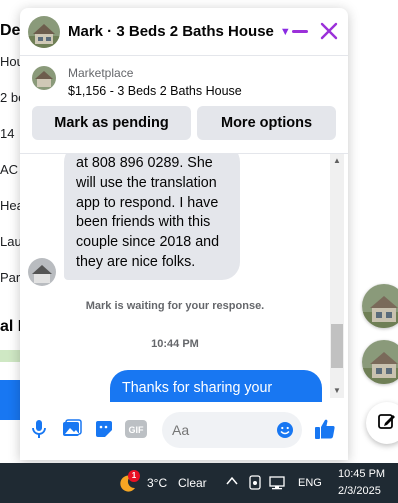 The height and width of the screenshot is (503, 398). I want to click on microphone-icon, so click(39, 429).